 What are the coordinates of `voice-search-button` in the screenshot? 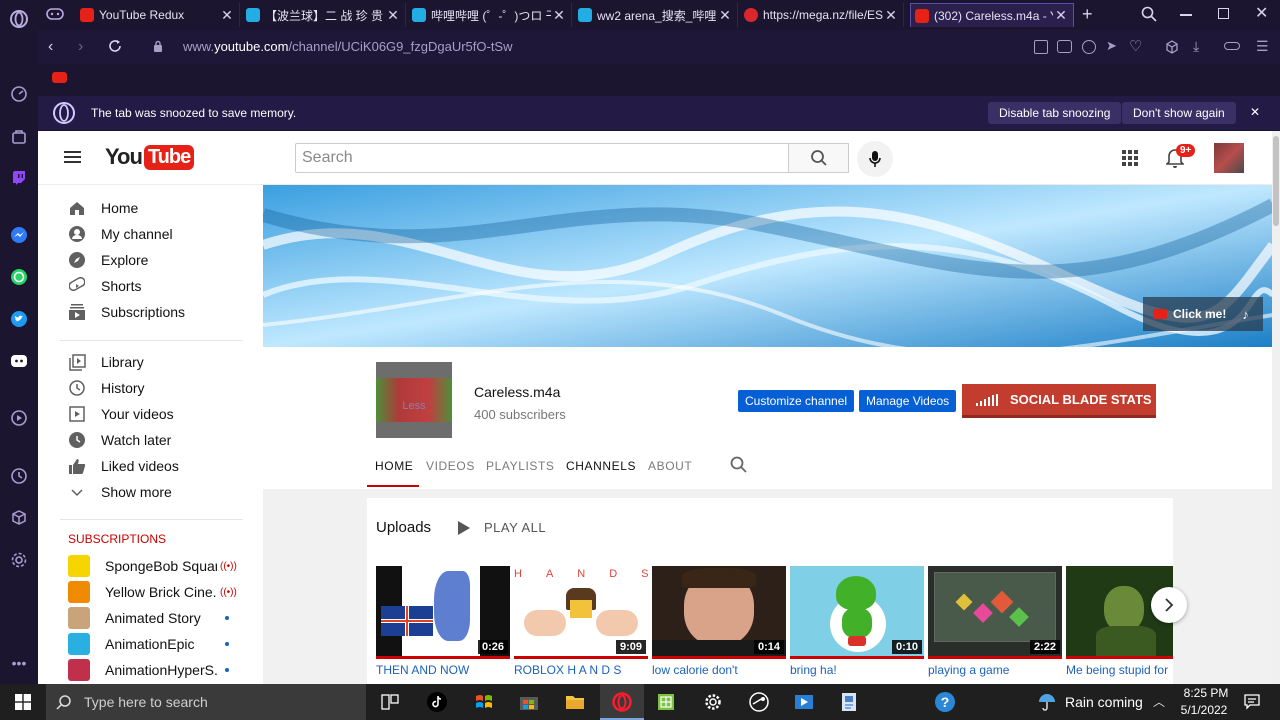 It's located at (875, 159).